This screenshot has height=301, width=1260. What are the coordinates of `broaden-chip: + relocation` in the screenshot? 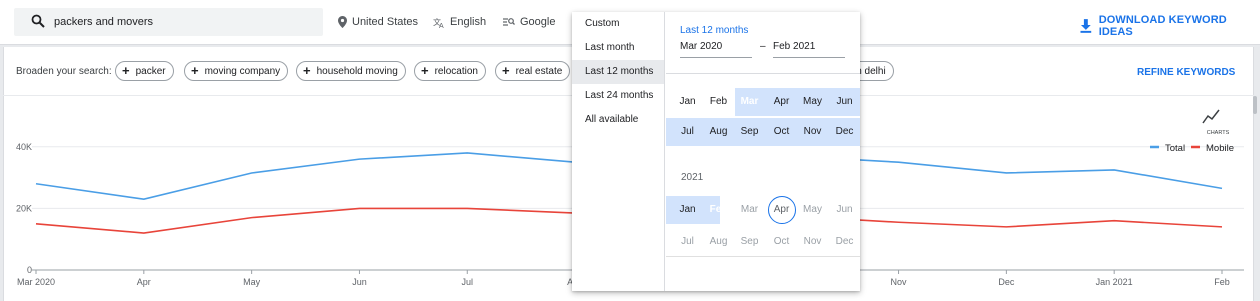 It's located at (450, 71).